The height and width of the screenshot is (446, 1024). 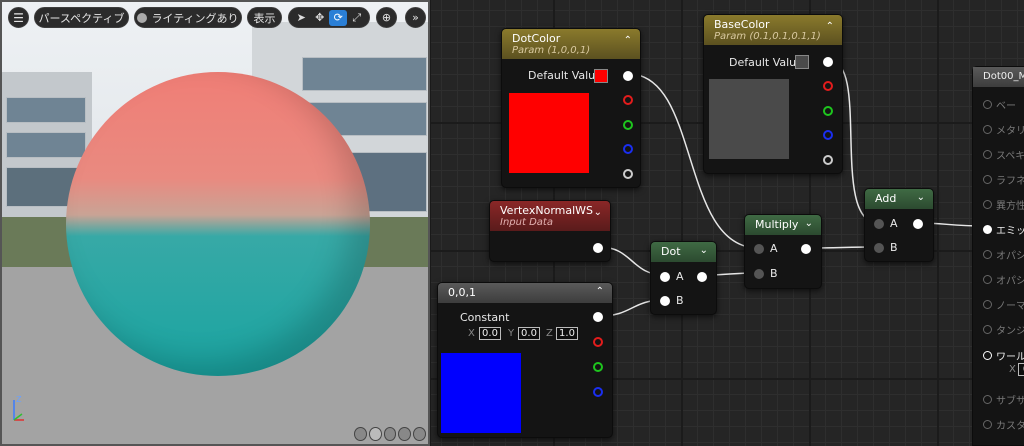 I want to click on teapot-icon, so click(x=419, y=434).